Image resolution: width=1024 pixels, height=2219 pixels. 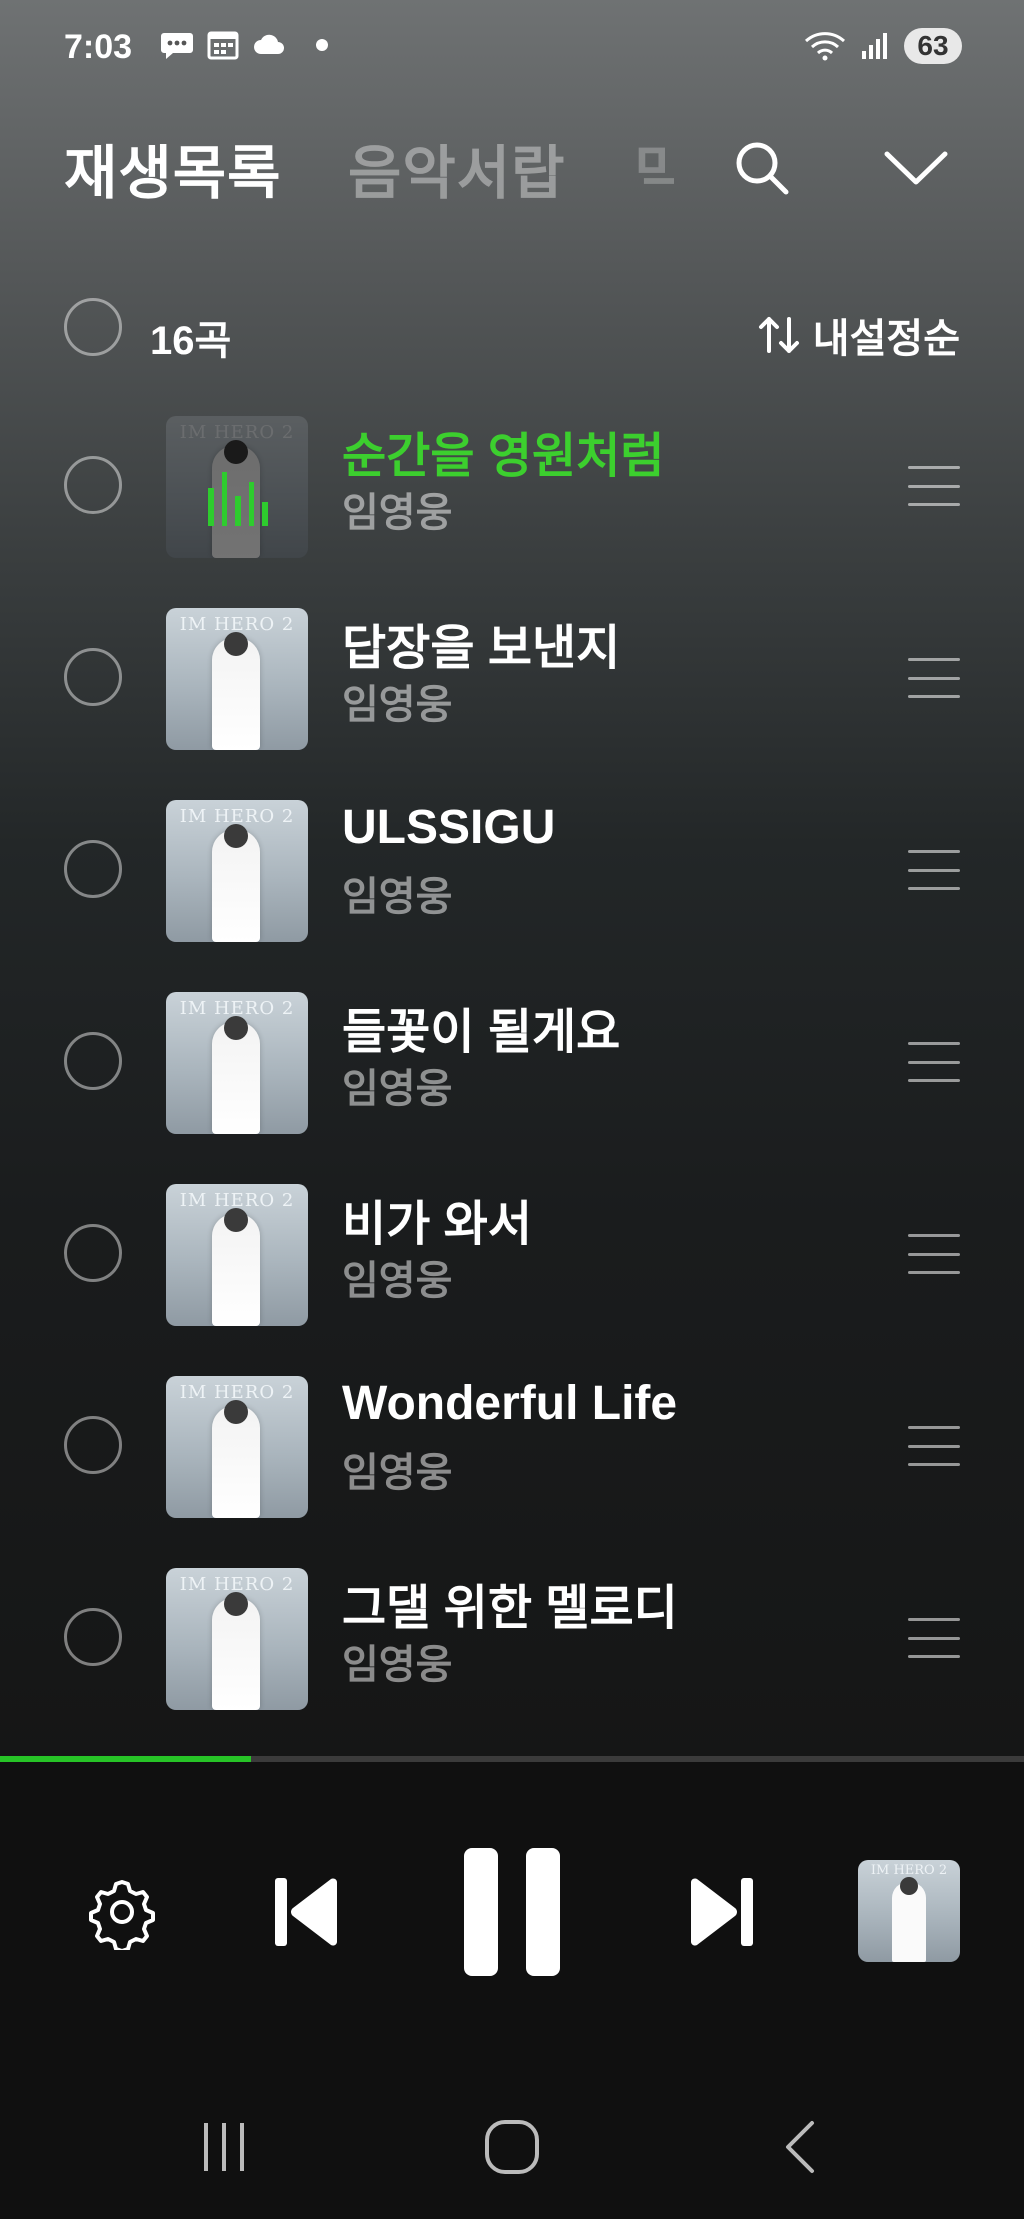 What do you see at coordinates (512, 331) in the screenshot?
I see `list-header: 16곡 내설정순` at bounding box center [512, 331].